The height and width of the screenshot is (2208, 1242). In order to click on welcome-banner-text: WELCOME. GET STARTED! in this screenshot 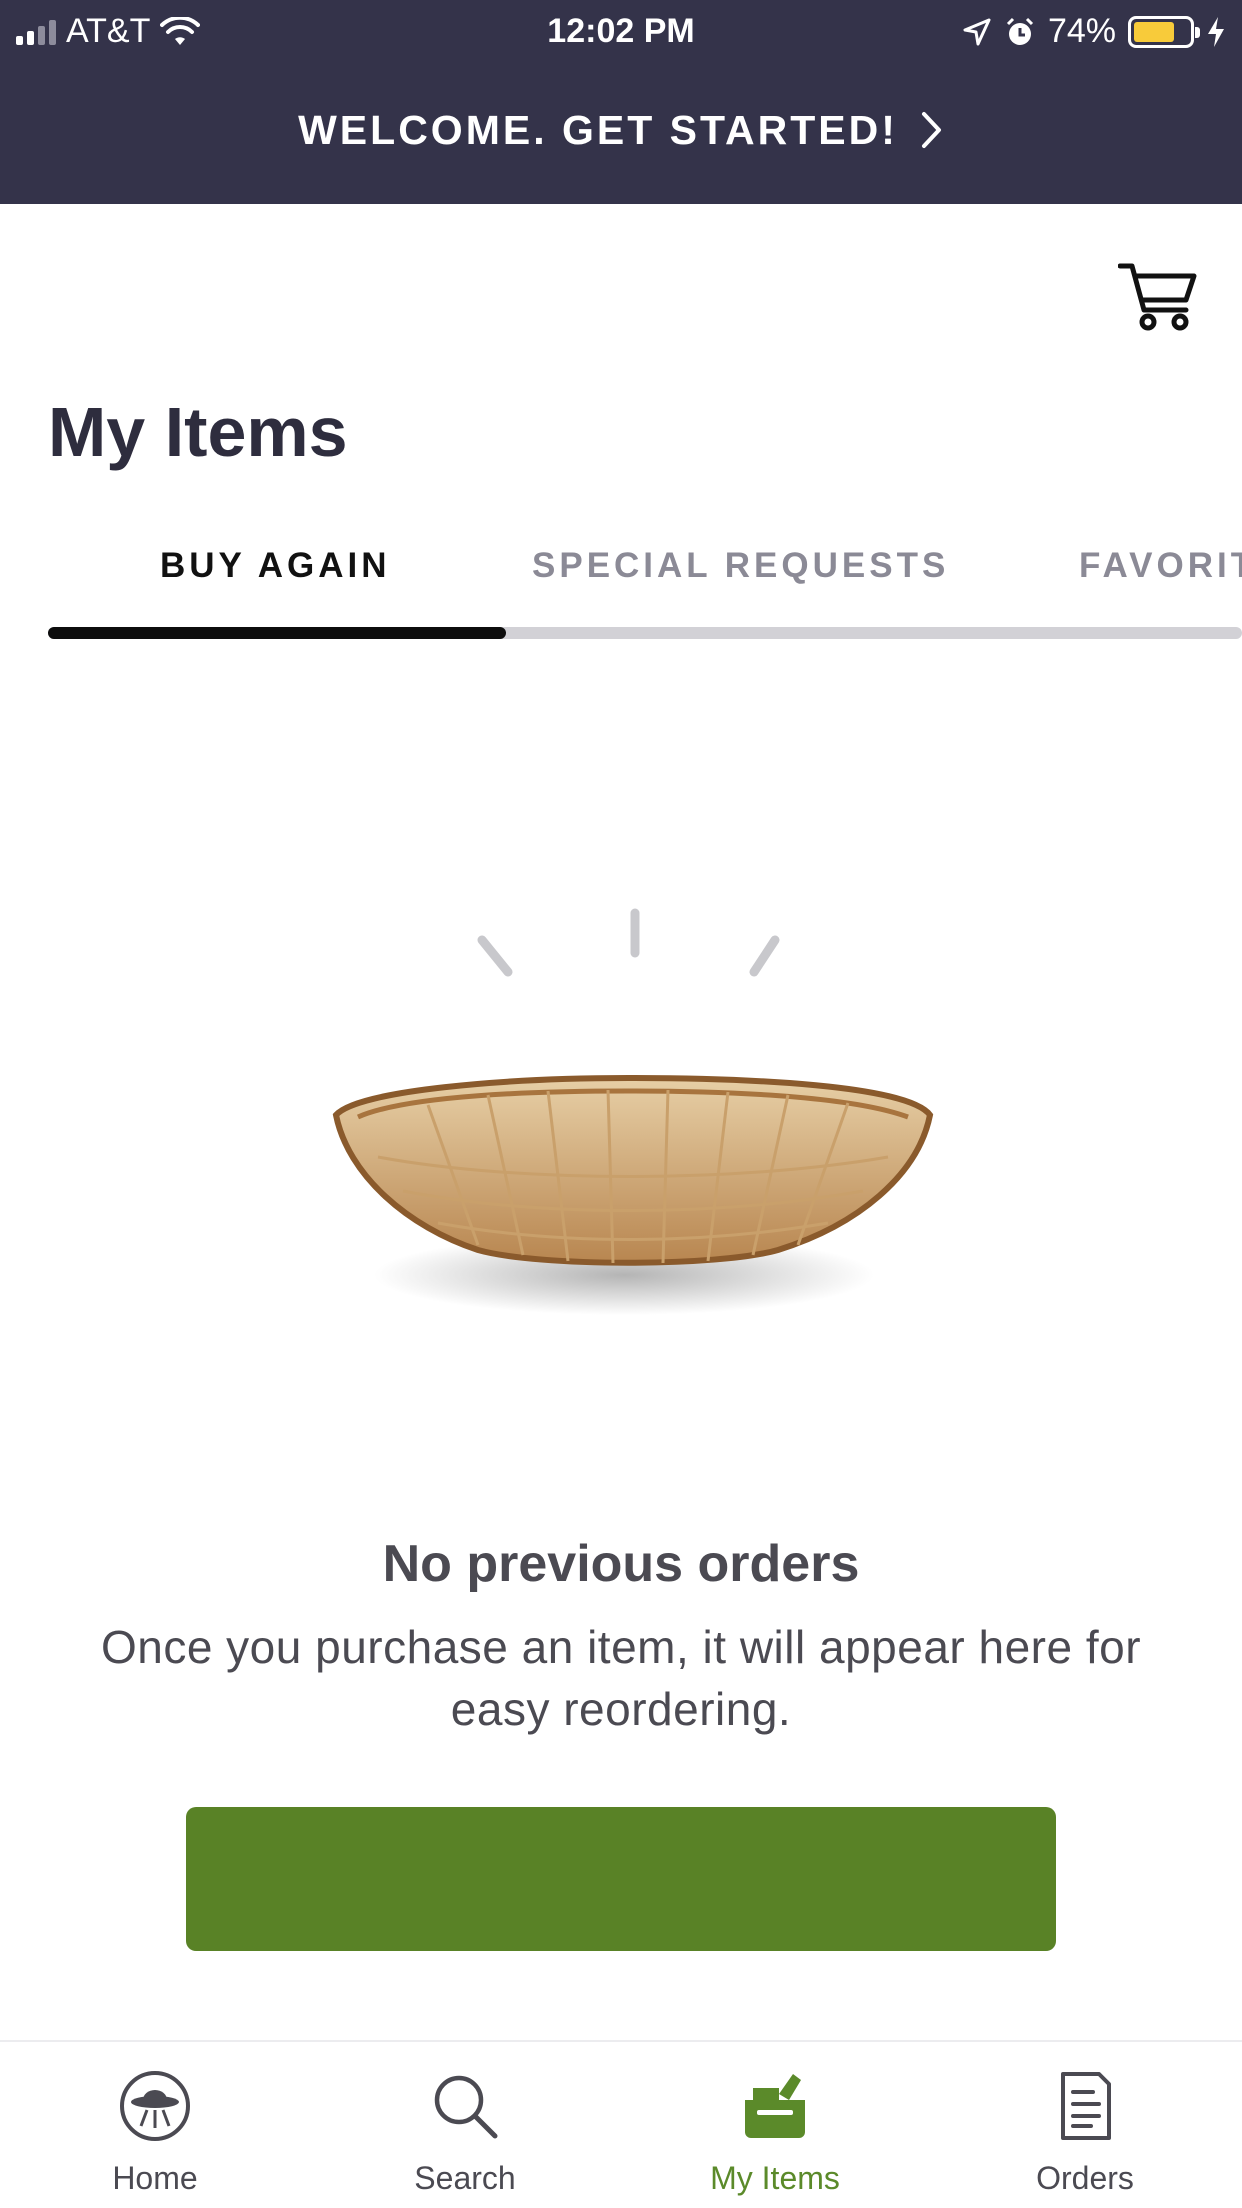, I will do `click(598, 129)`.